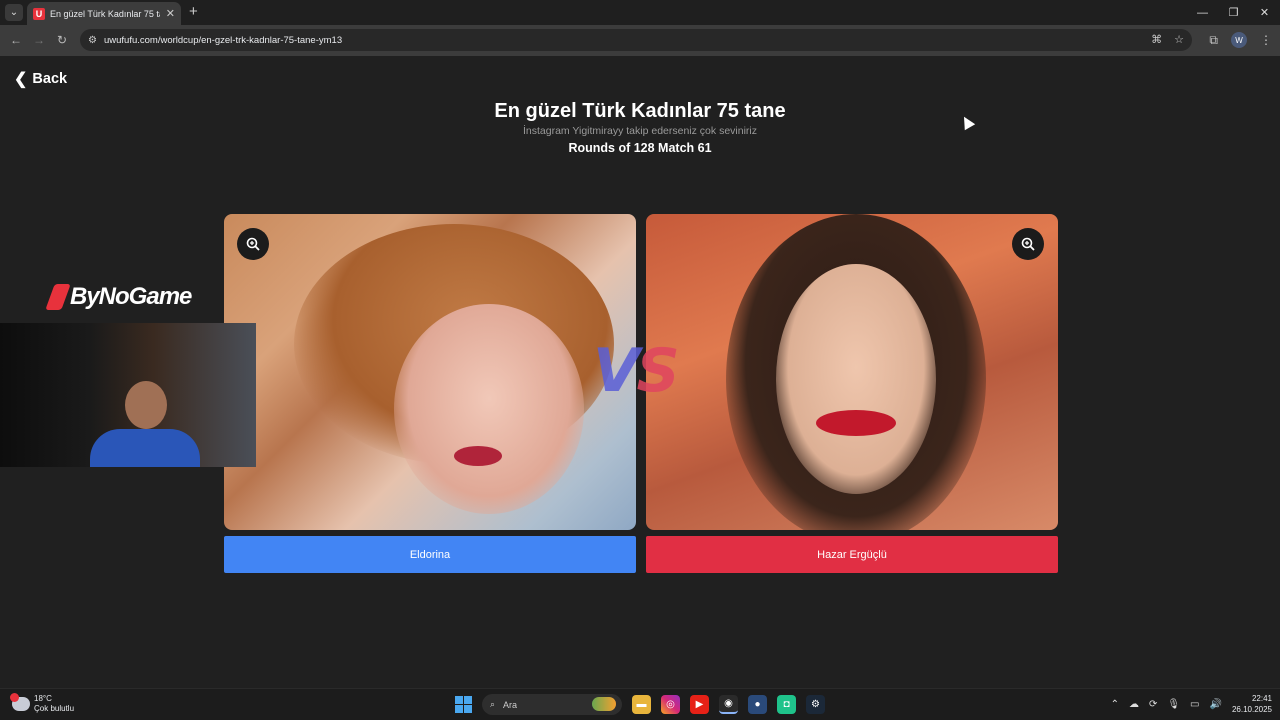 The image size is (1280, 720). Describe the element at coordinates (50, 79) in the screenshot. I see `back-label: Back` at that location.